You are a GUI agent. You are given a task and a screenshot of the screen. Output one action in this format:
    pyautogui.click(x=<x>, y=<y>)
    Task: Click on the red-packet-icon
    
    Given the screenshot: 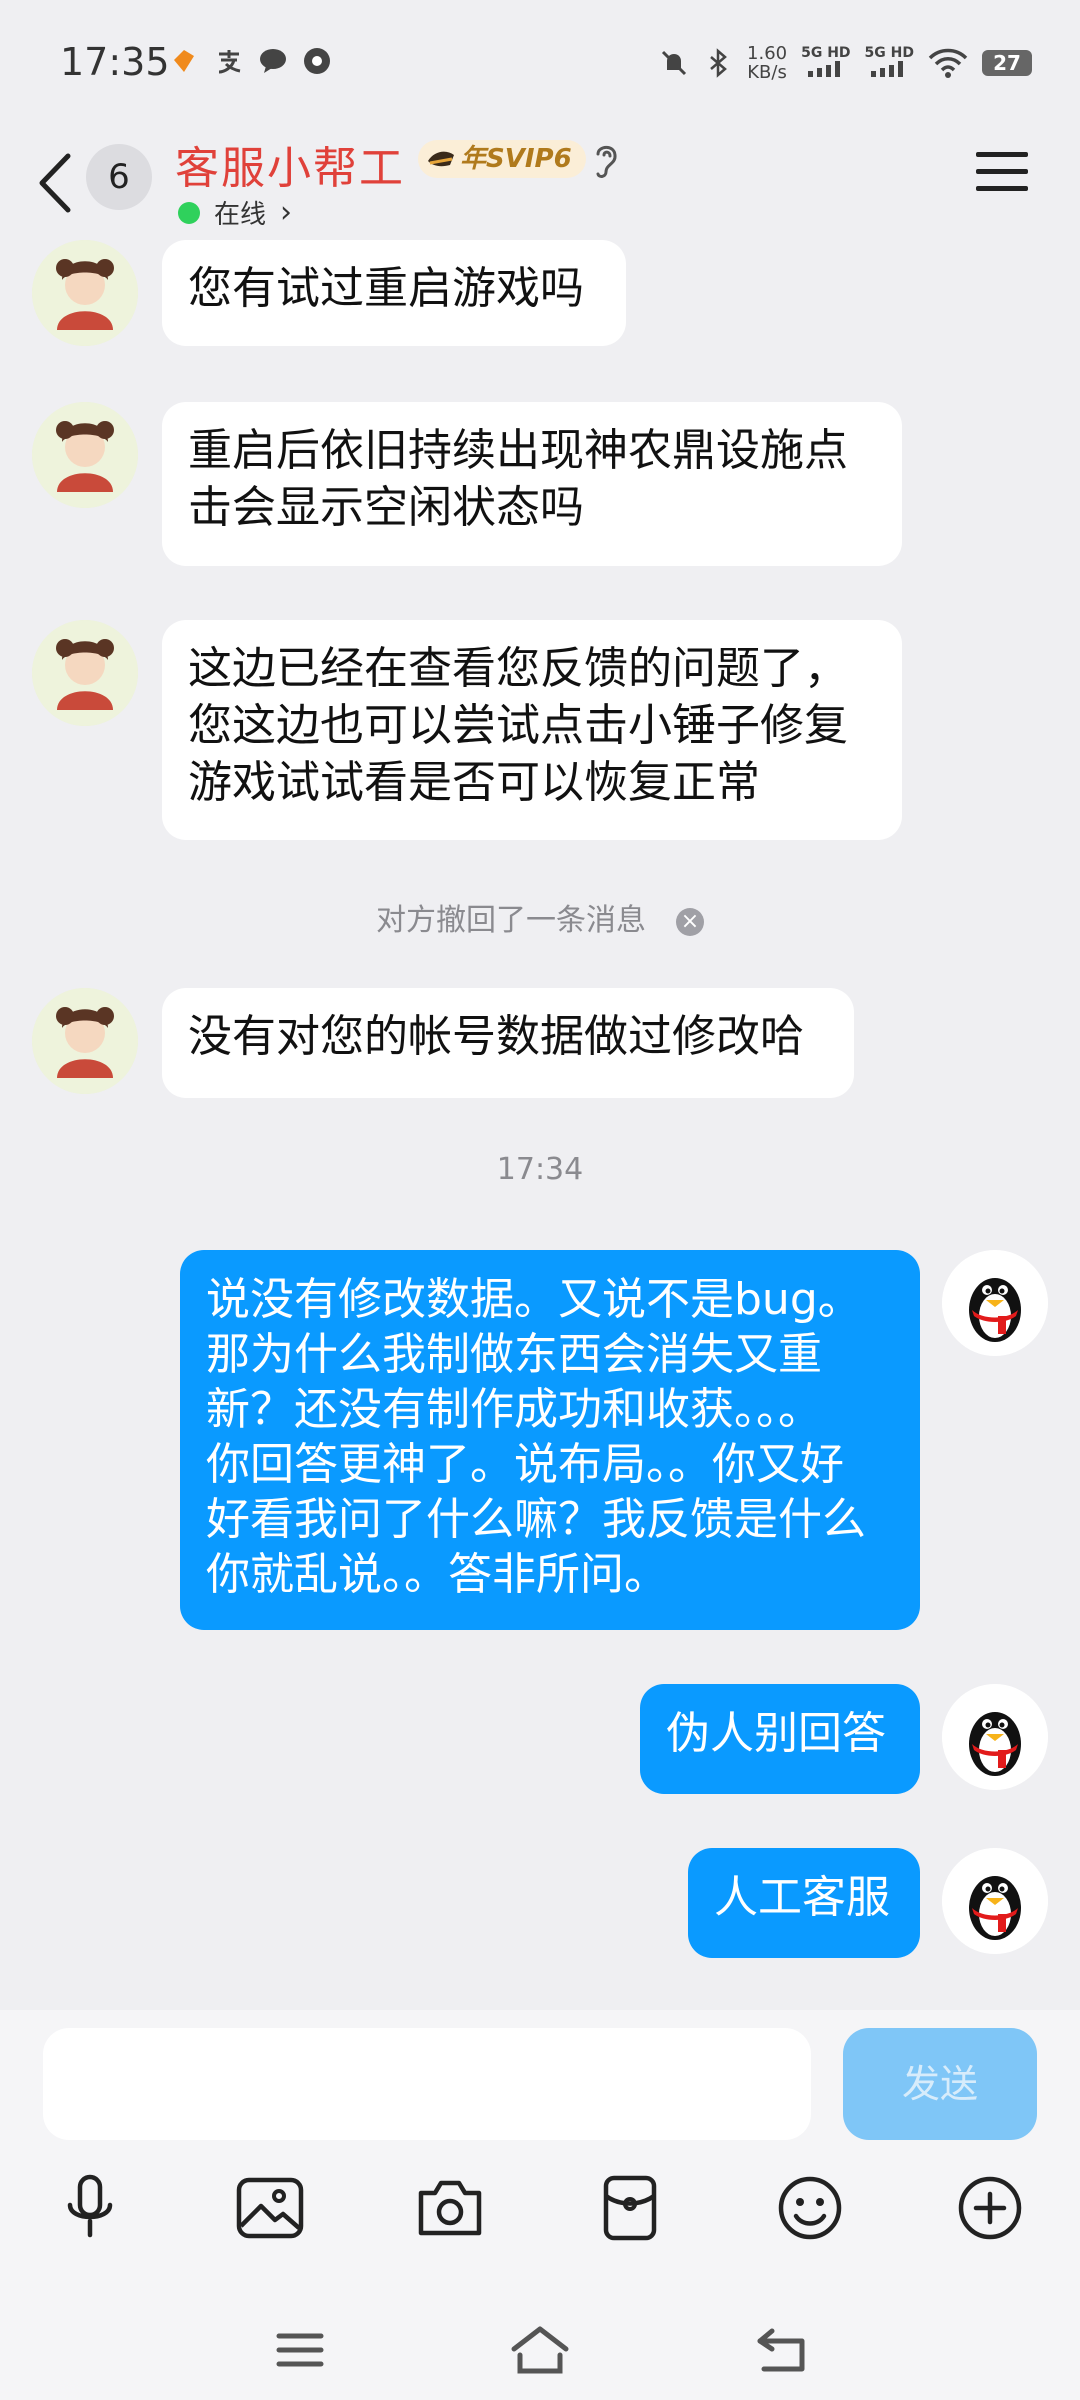 What is the action you would take?
    pyautogui.click(x=630, y=2208)
    